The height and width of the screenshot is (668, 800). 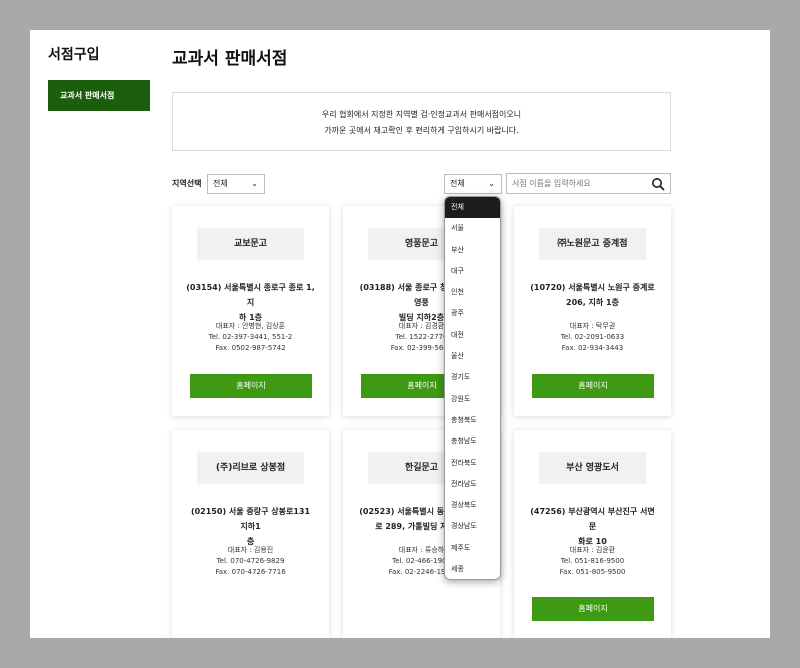 What do you see at coordinates (472, 569) in the screenshot?
I see `dropdown-option: 세종` at bounding box center [472, 569].